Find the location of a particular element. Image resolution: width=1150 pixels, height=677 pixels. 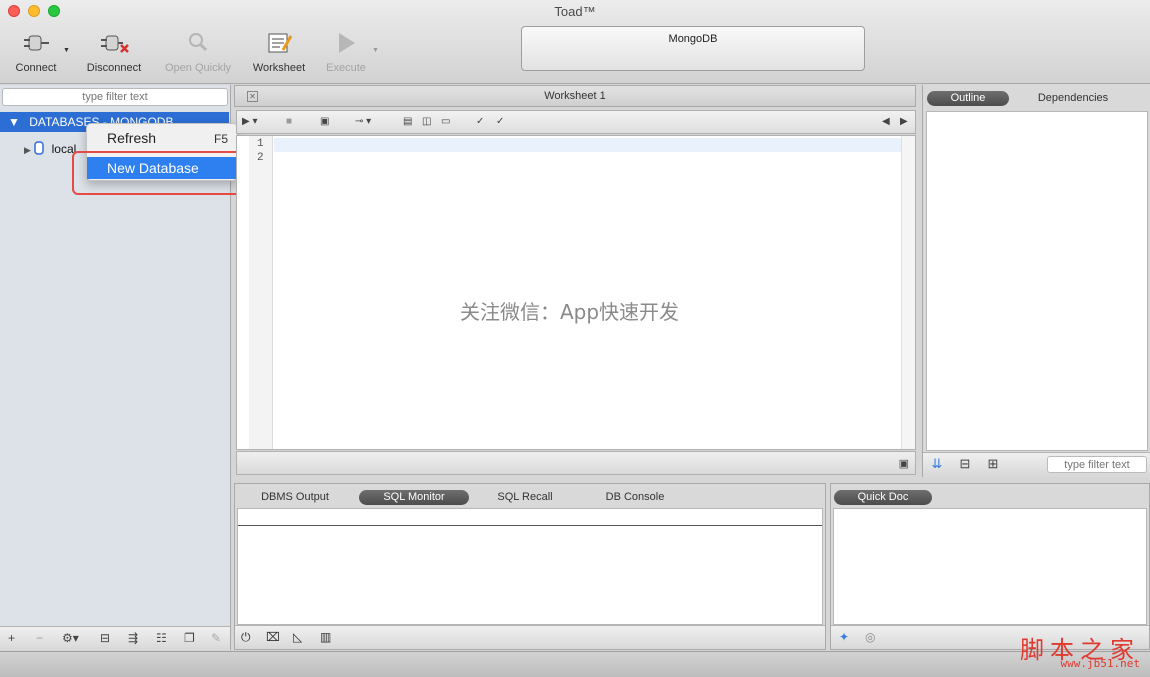

run-menu-icon: ▶ ▾ is located at coordinates (250, 121).